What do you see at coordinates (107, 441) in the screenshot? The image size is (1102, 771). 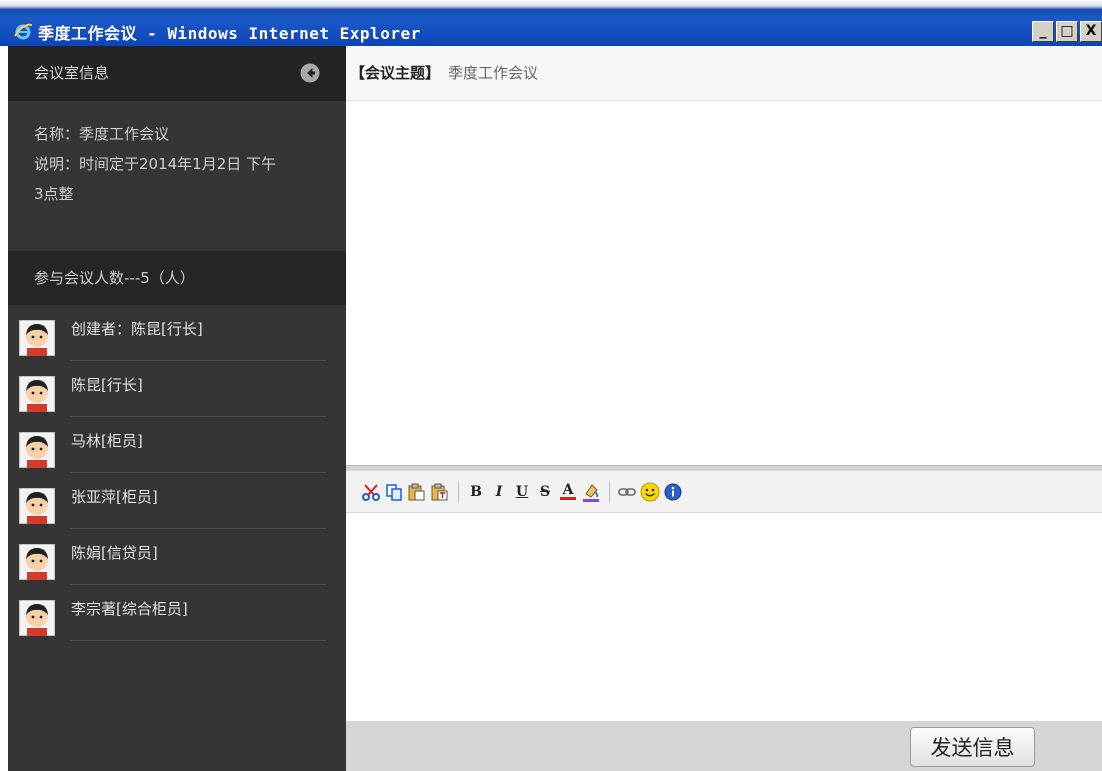 I see `member-name: 马林[柜员]` at bounding box center [107, 441].